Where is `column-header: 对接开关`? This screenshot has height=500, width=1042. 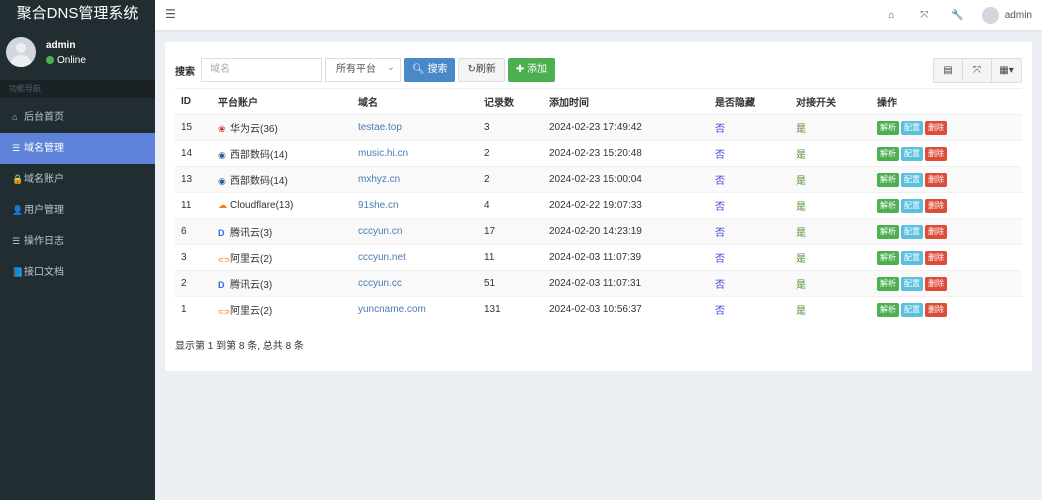
column-header: 对接开关 is located at coordinates (830, 101).